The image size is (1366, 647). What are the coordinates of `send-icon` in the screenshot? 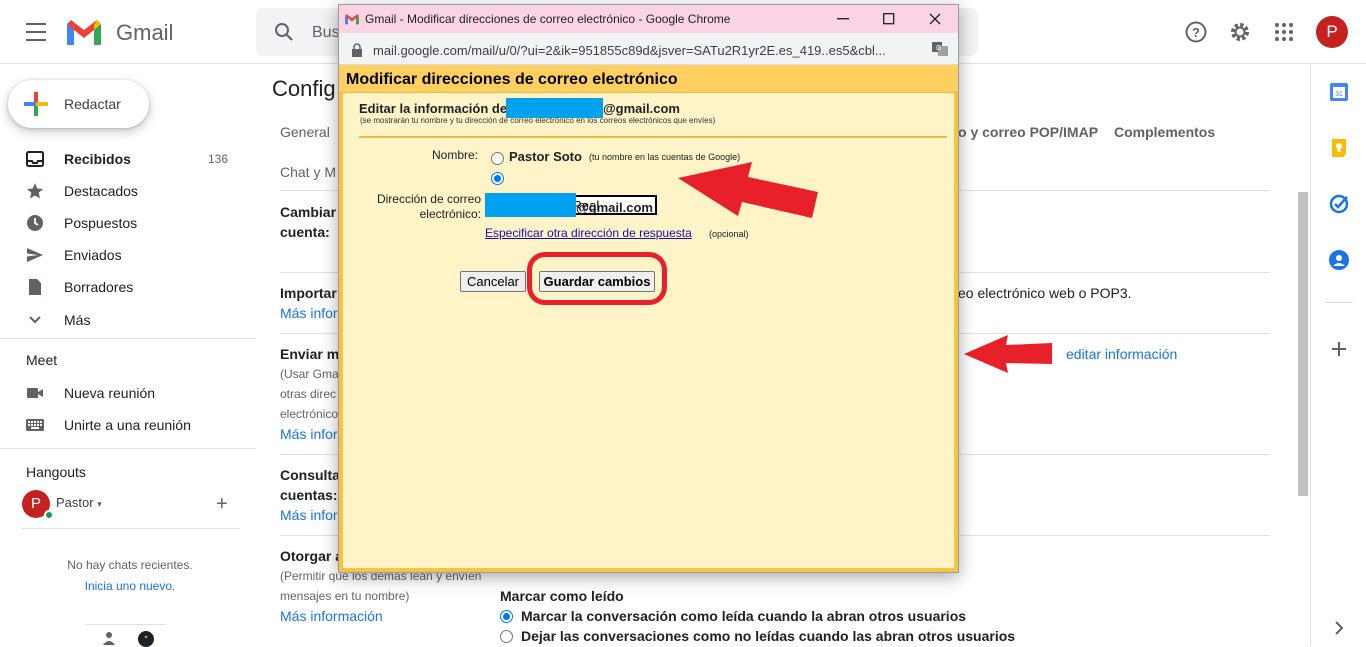 It's located at (35, 255).